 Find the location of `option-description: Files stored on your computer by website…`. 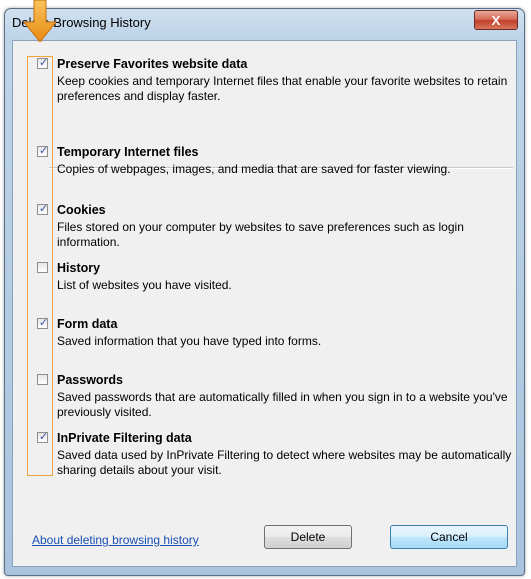

option-description: Files stored on your computer by website… is located at coordinates (260, 234).